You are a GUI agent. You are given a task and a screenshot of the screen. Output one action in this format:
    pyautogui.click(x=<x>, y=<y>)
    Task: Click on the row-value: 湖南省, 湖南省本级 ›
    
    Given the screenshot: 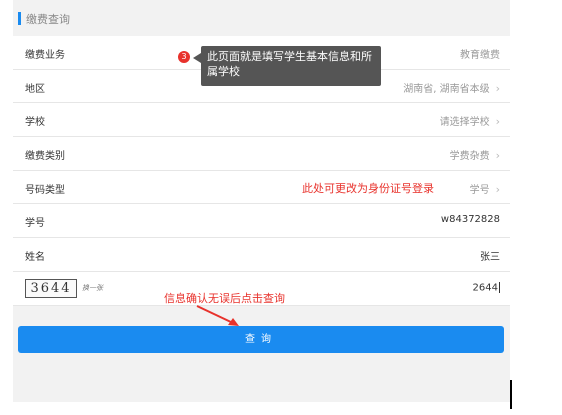 What is the action you would take?
    pyautogui.click(x=451, y=87)
    